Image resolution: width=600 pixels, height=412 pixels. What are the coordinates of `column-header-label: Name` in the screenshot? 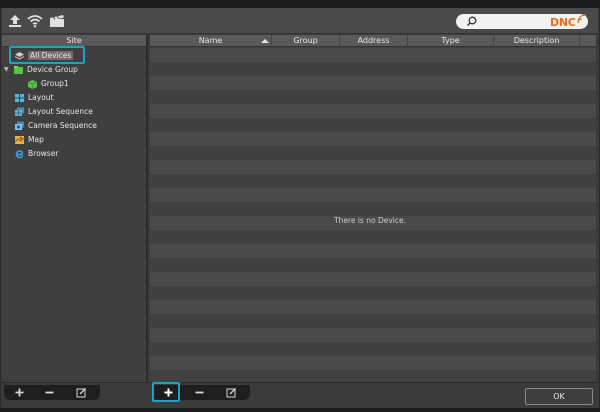 It's located at (210, 40).